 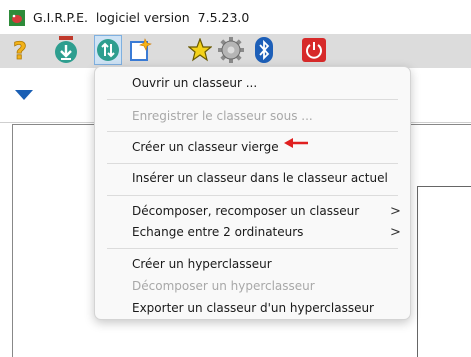 I want to click on question-mark-icon: ?, so click(x=20, y=50).